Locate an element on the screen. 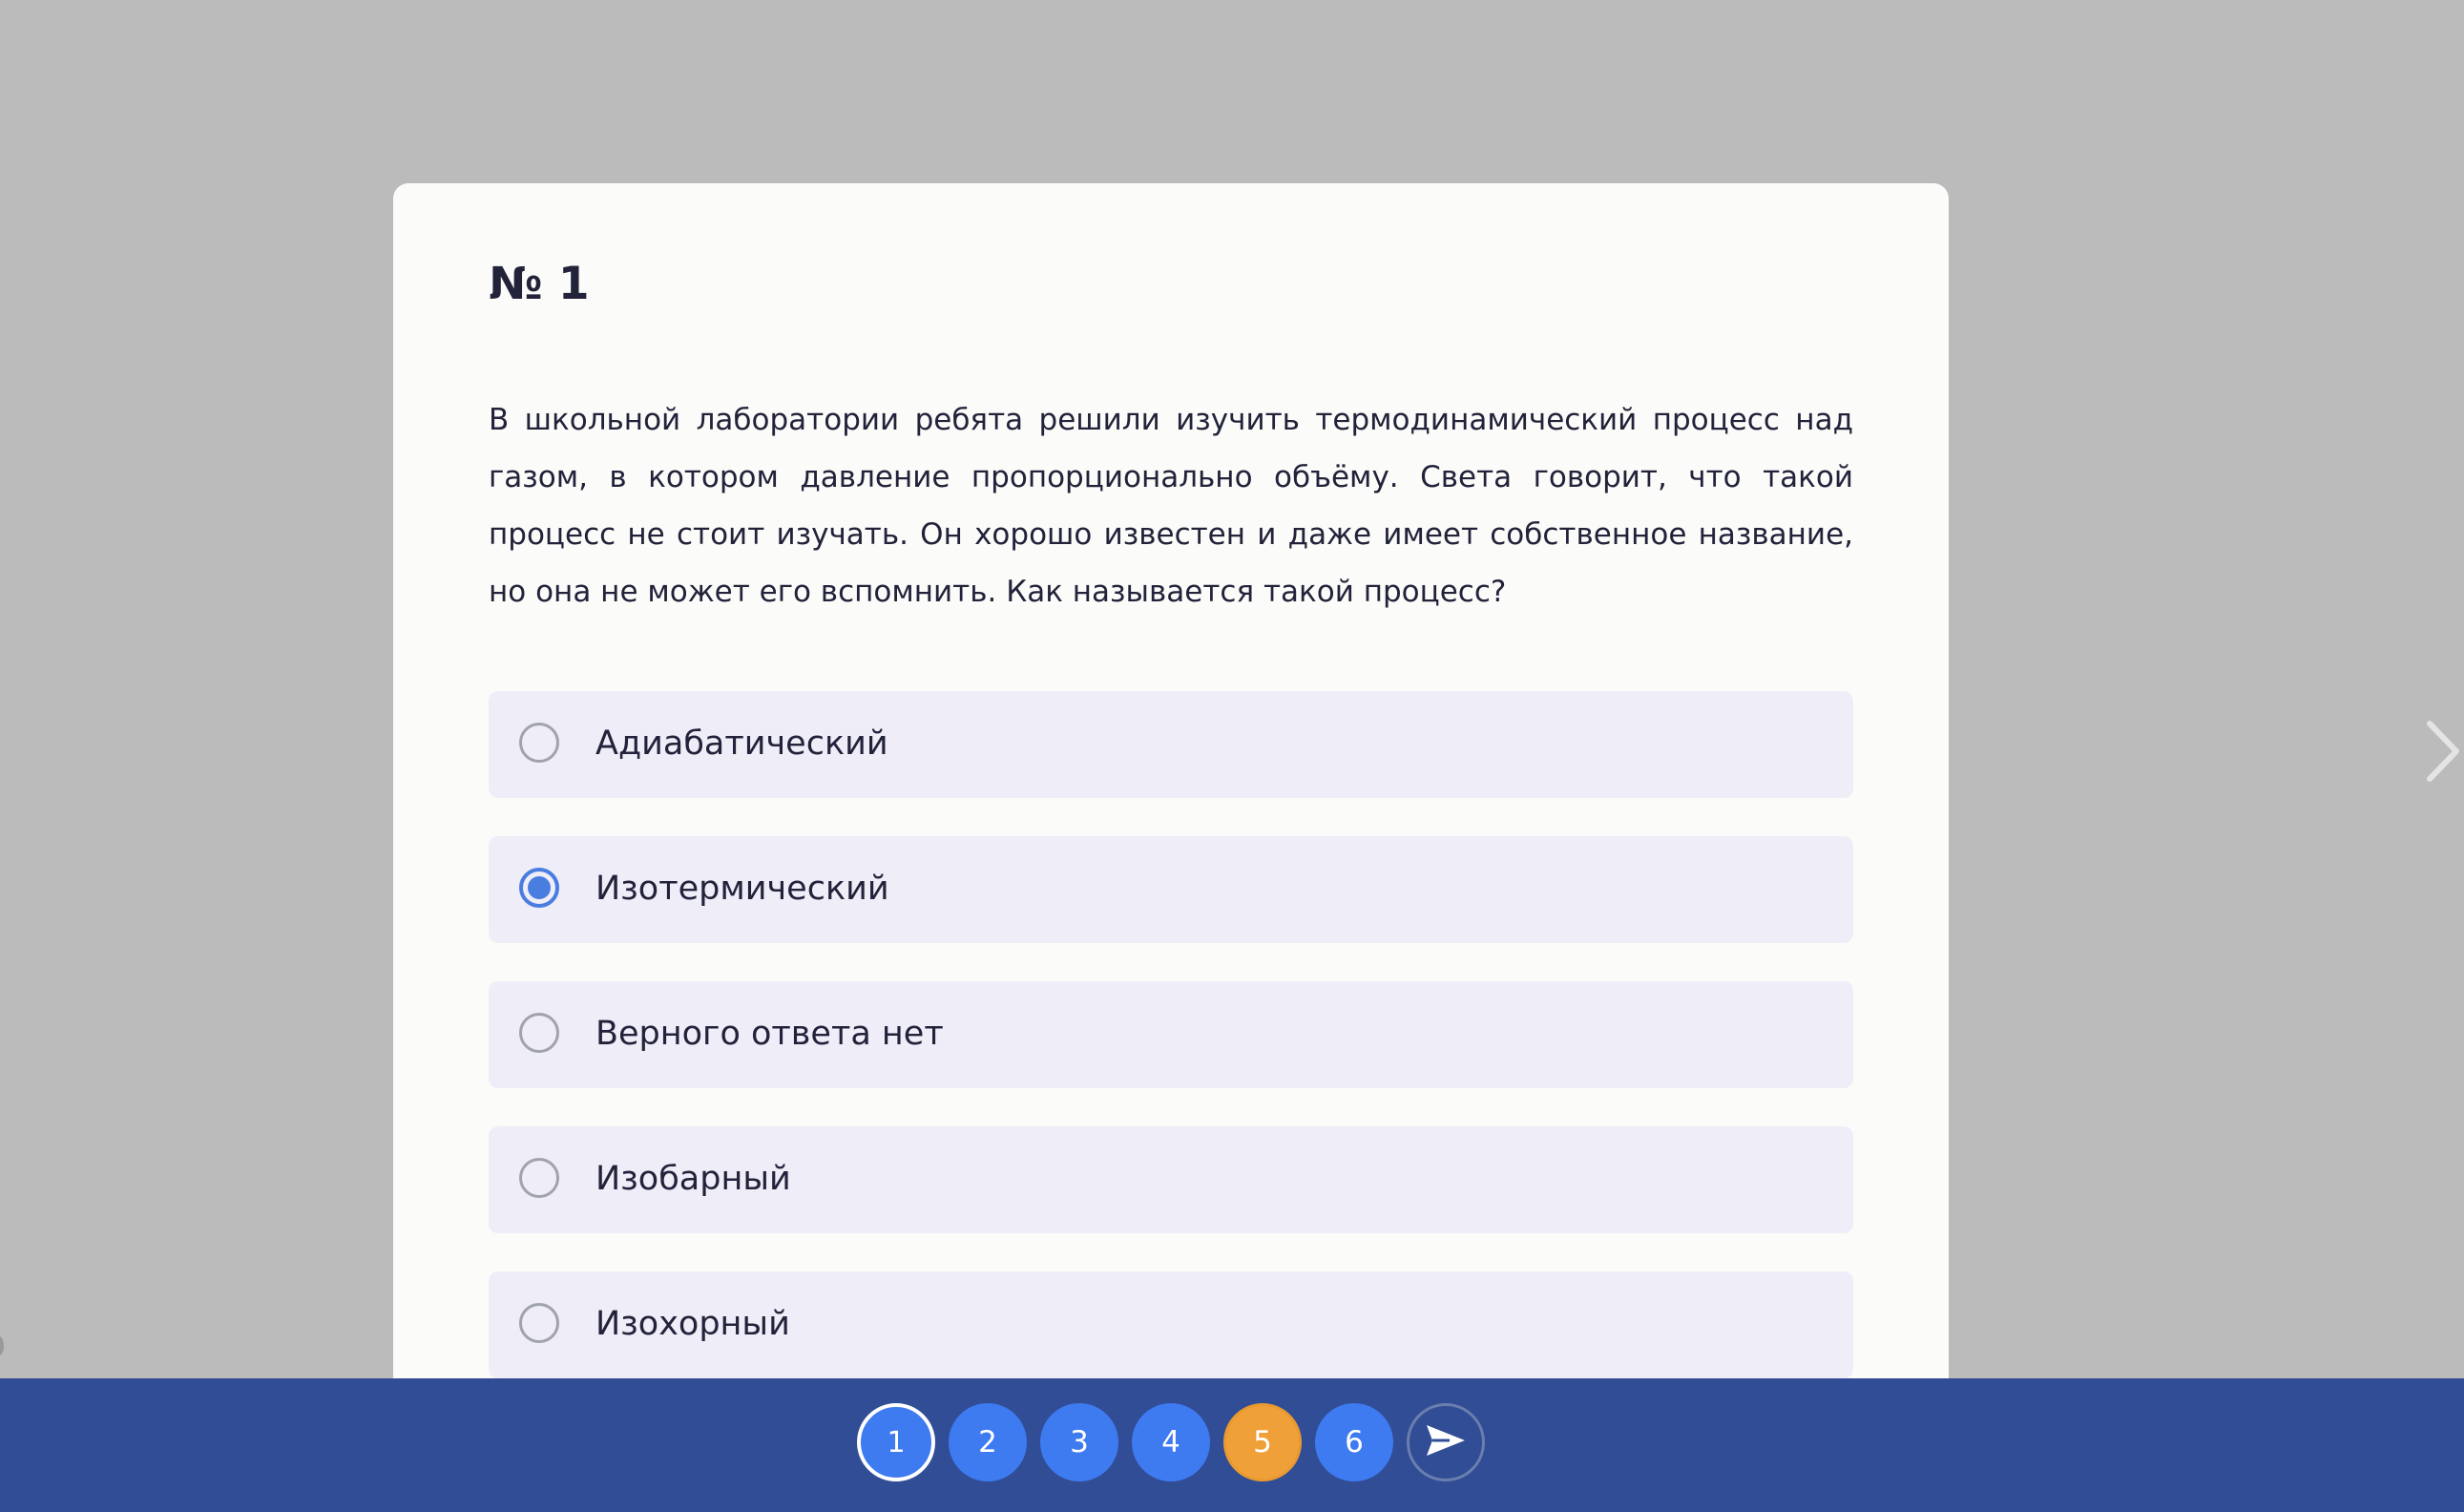 Image resolution: width=2464 pixels, height=1512 pixels. answer-option-label: Изохорный is located at coordinates (692, 1324).